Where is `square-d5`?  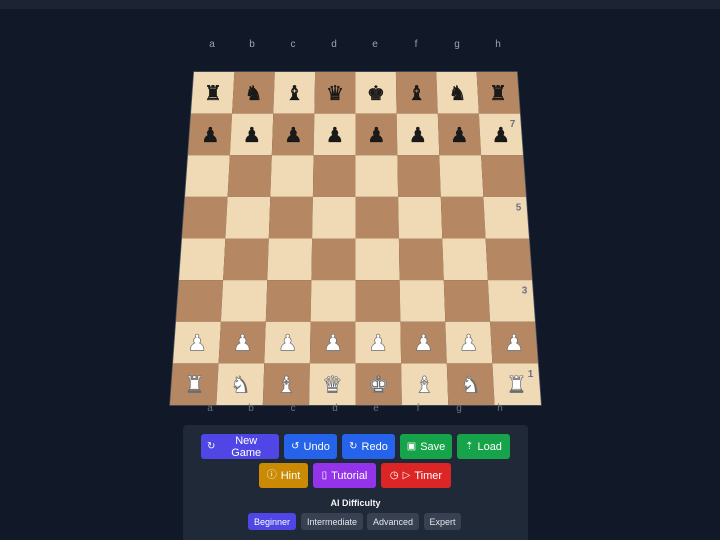
square-d5 is located at coordinates (334, 217).